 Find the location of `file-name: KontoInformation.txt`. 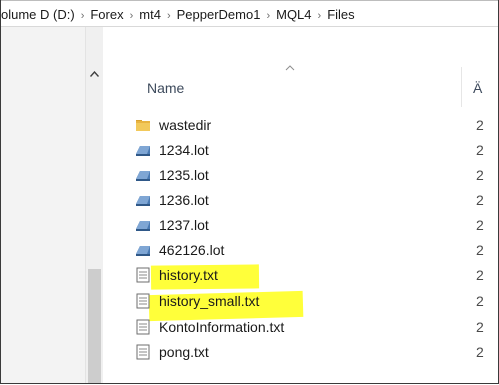

file-name: KontoInformation.txt is located at coordinates (222, 327).